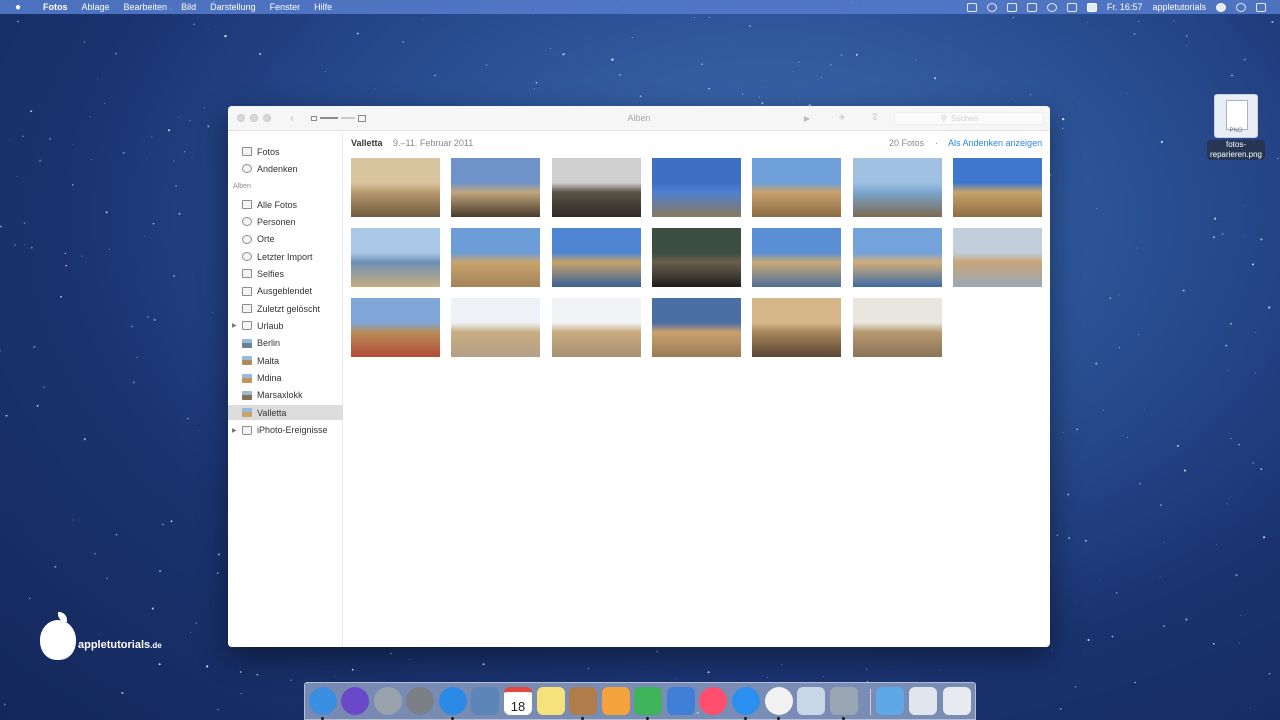 This screenshot has width=1280, height=720. I want to click on show-as-memory-link: Als Andenken anzeigen, so click(995, 143).